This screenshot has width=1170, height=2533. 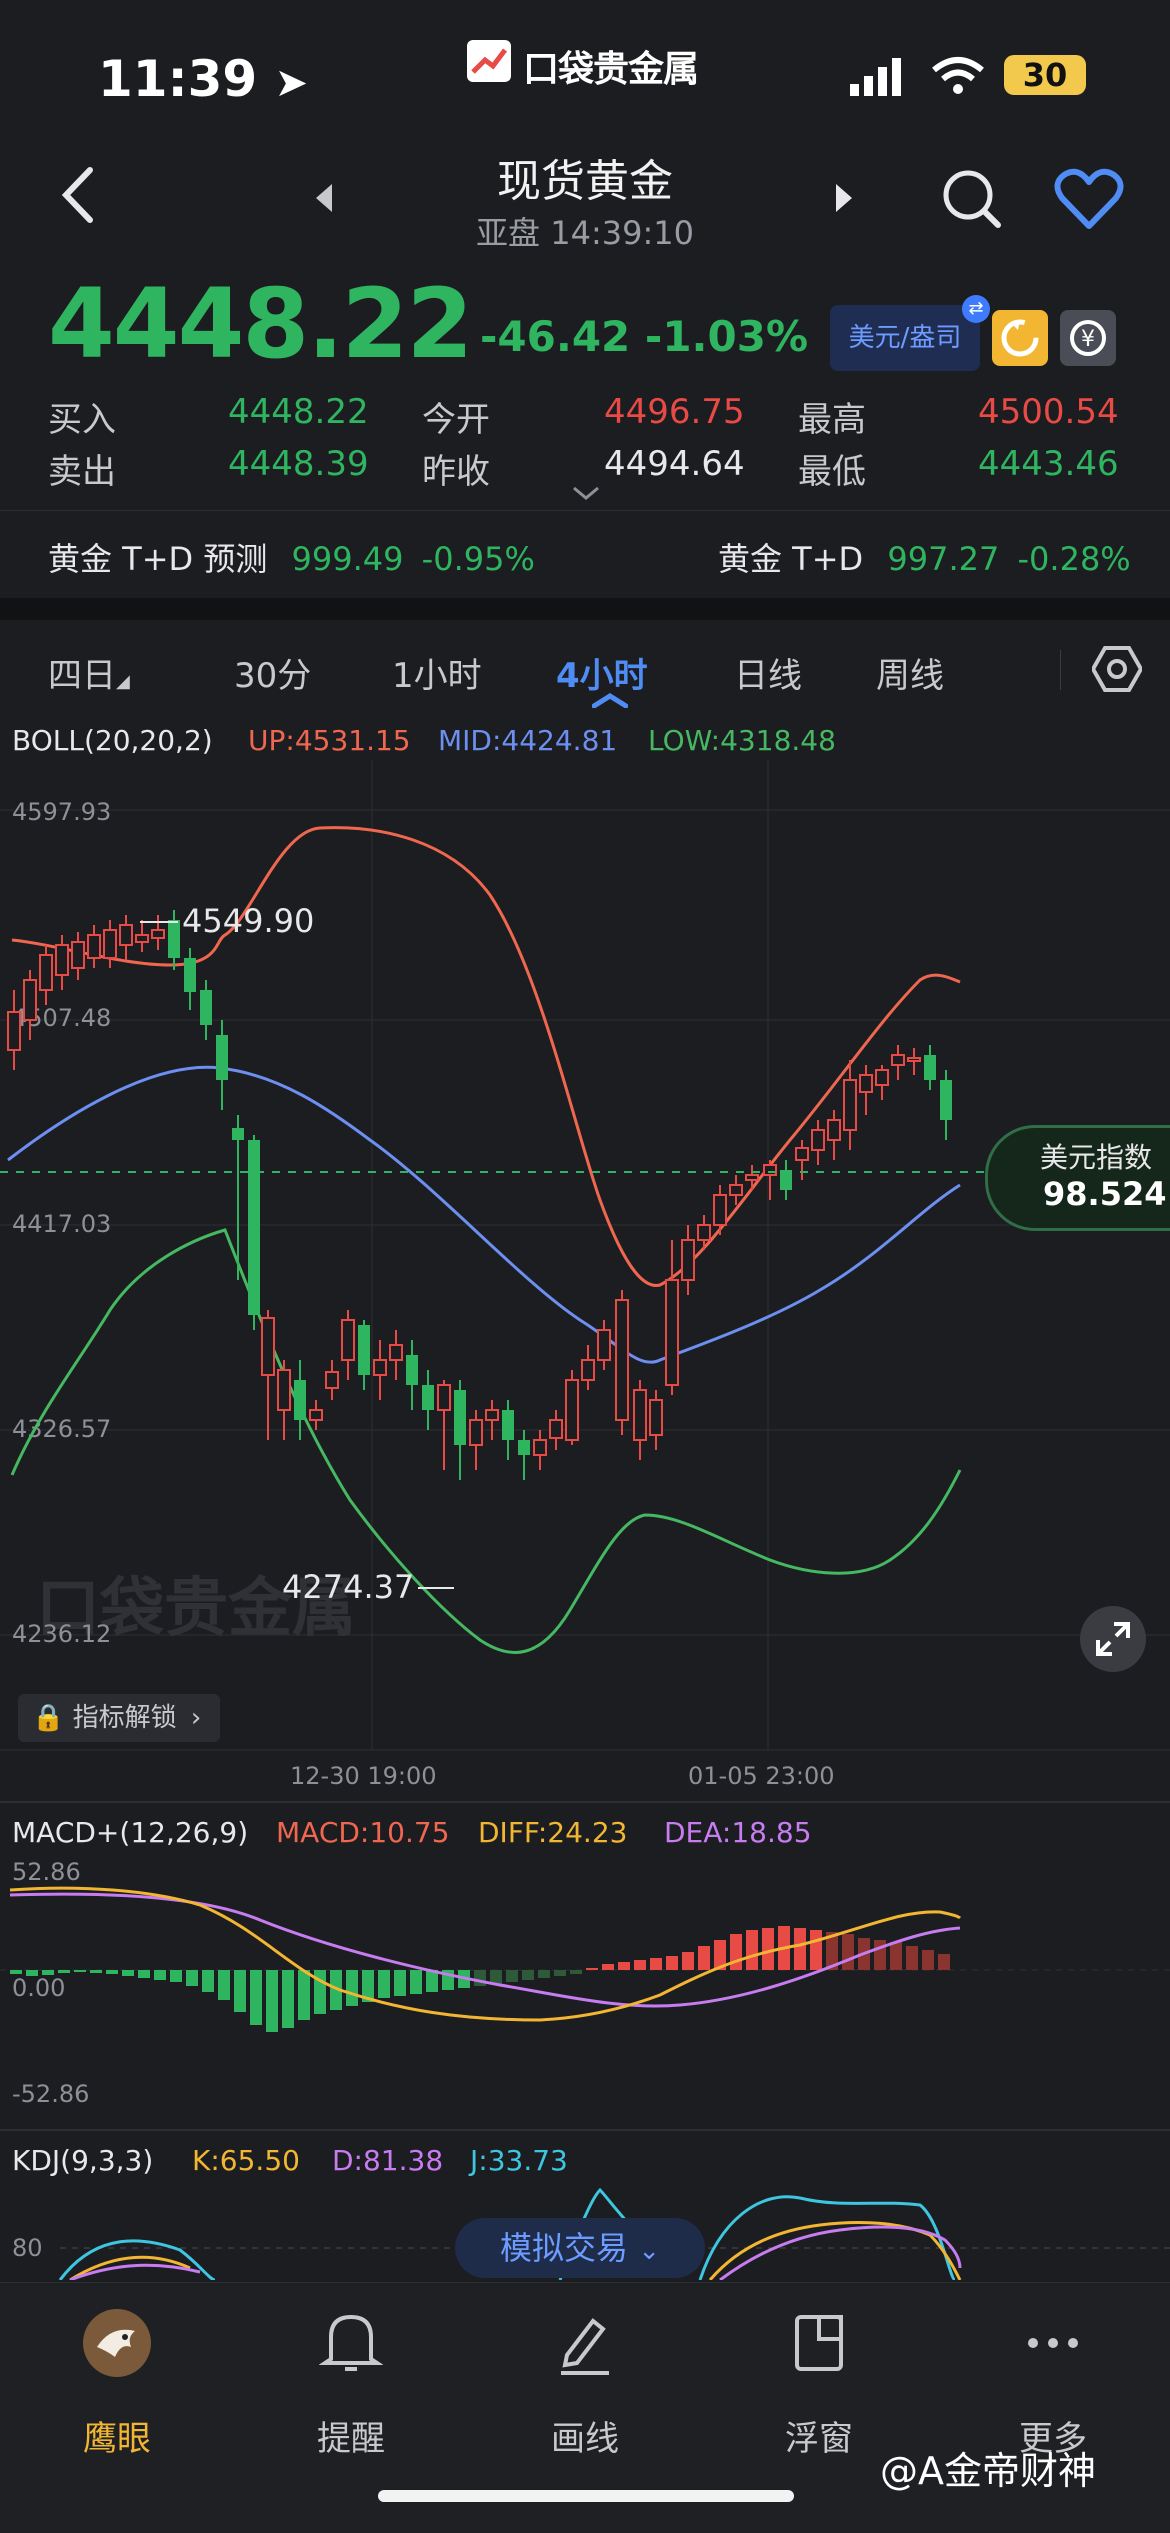 I want to click on tab-daily: 日线, so click(x=768, y=672).